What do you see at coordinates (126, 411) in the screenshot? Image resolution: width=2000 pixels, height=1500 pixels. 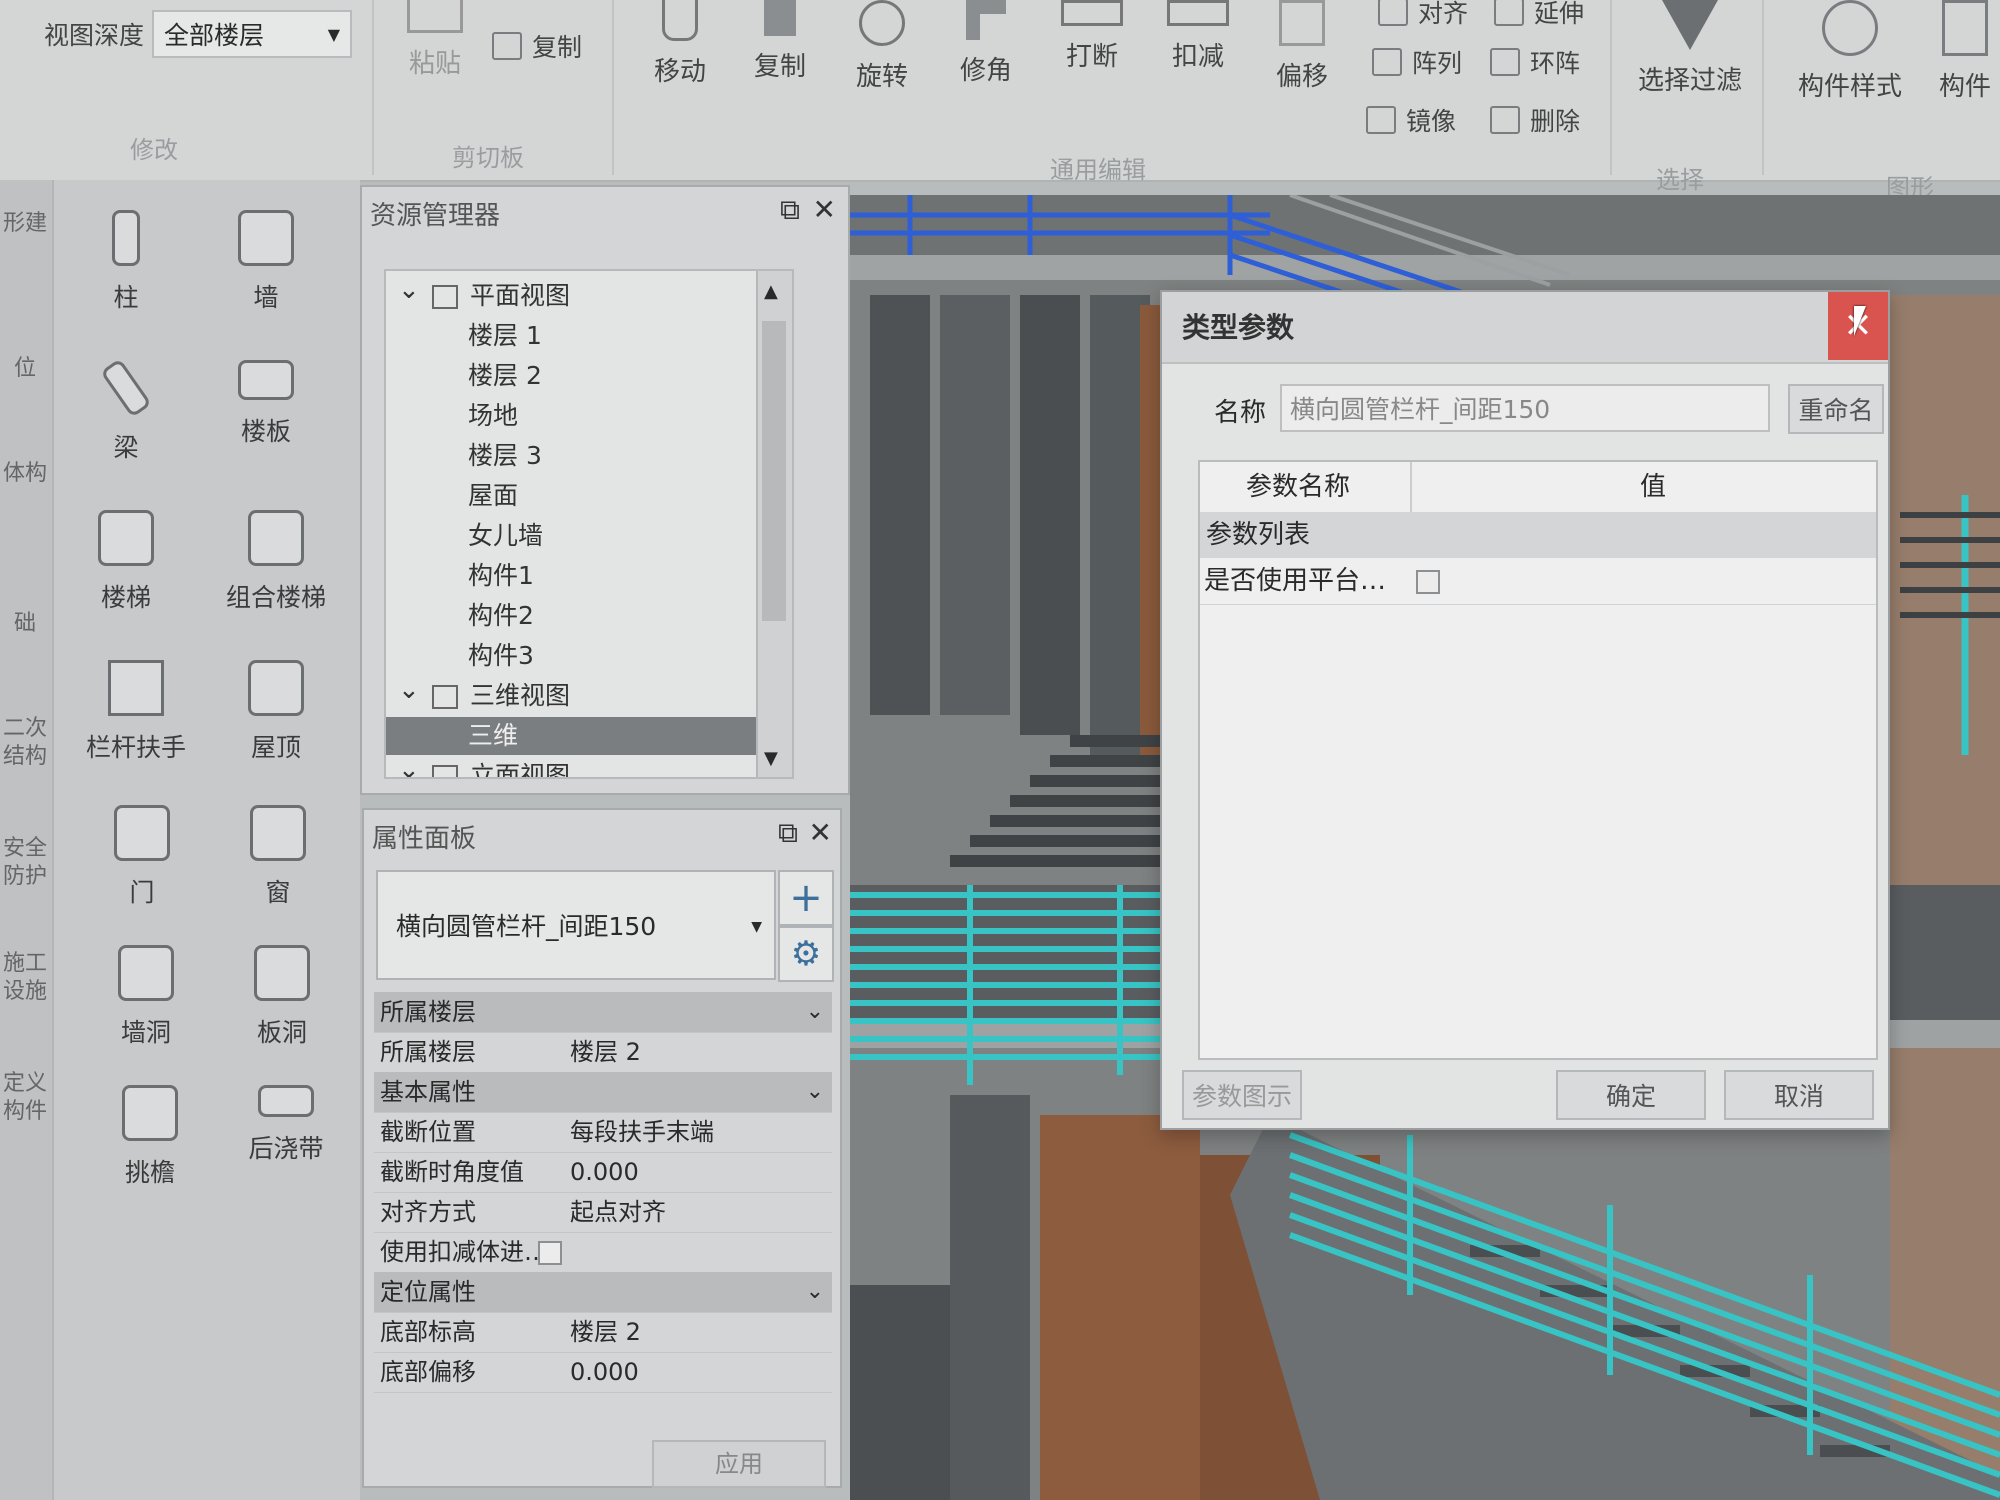 I see `tool-beam: 梁` at bounding box center [126, 411].